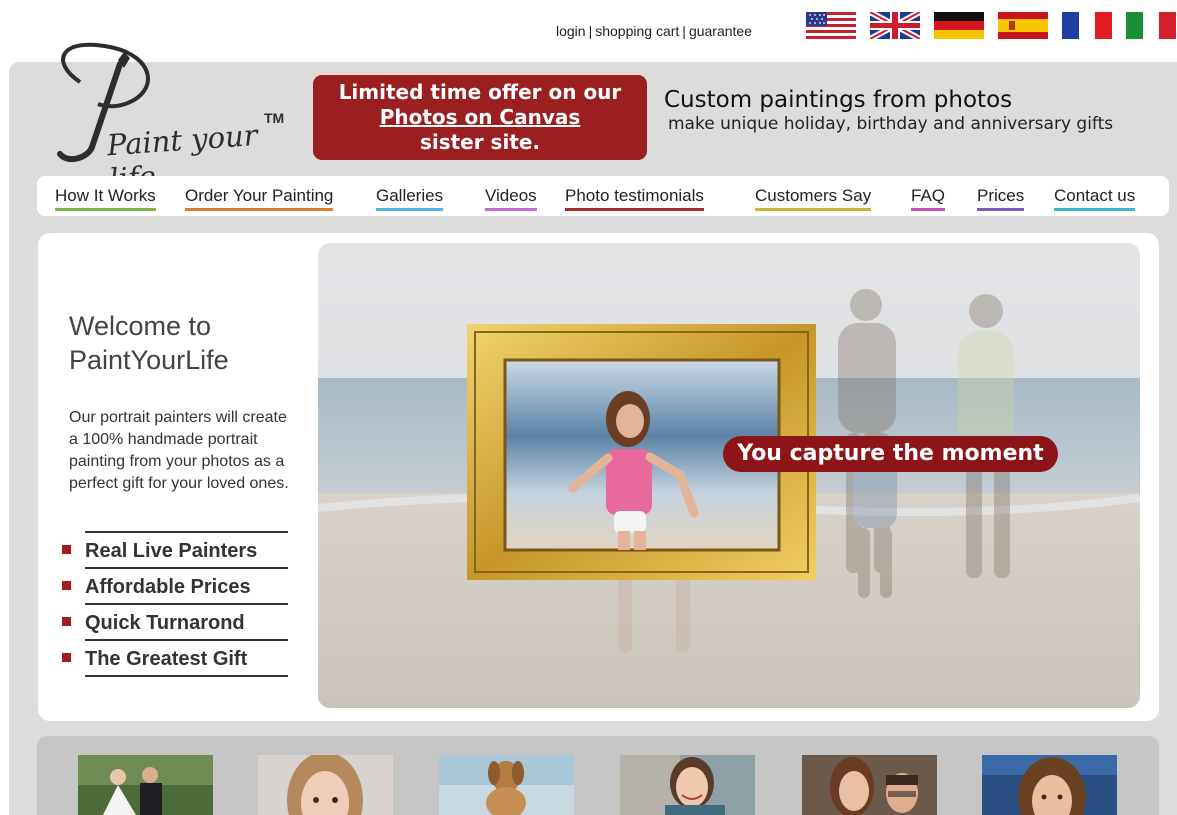 The image size is (1177, 815). What do you see at coordinates (480, 142) in the screenshot?
I see `offer-line-3: sister site.` at bounding box center [480, 142].